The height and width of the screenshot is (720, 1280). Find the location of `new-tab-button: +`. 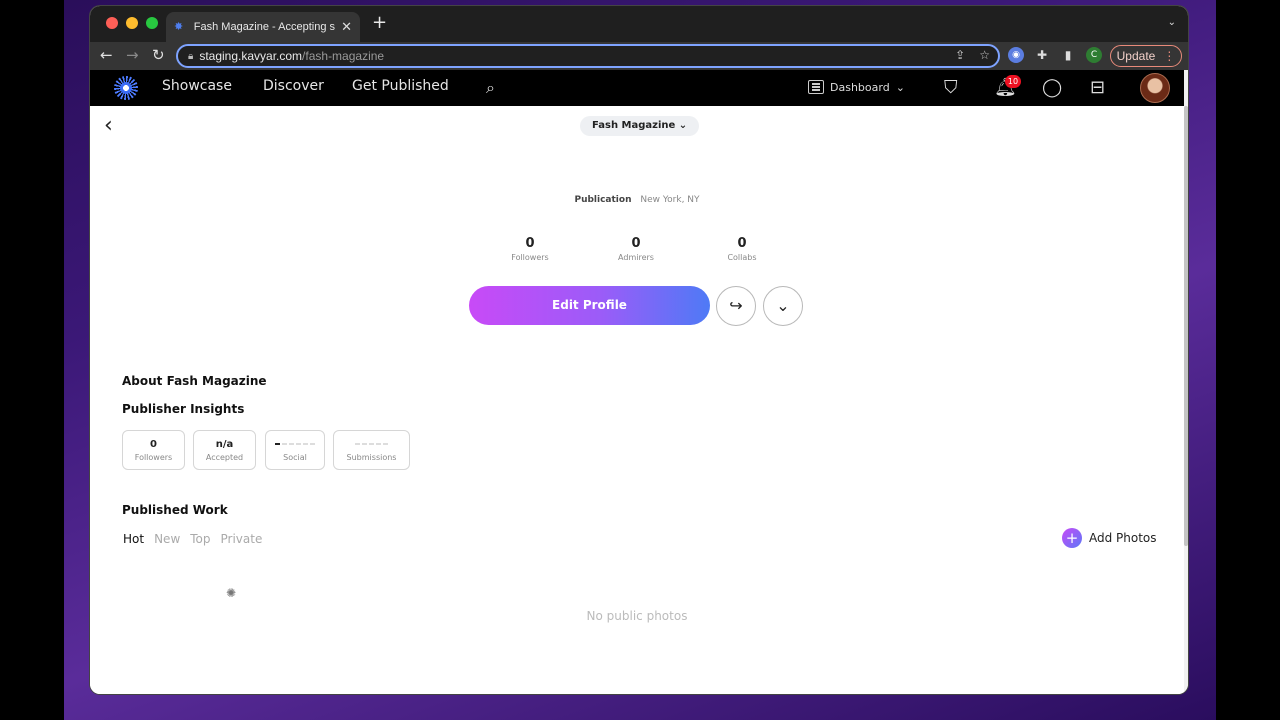

new-tab-button: + is located at coordinates (379, 23).